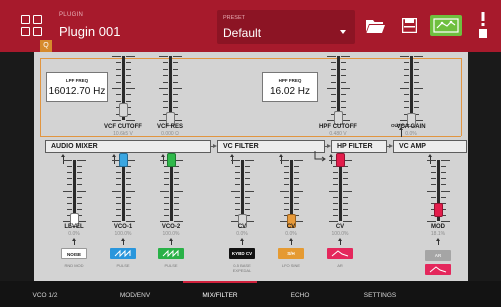 This screenshot has height=307, width=501. I want to click on mix-slider-1-track, so click(123, 190).